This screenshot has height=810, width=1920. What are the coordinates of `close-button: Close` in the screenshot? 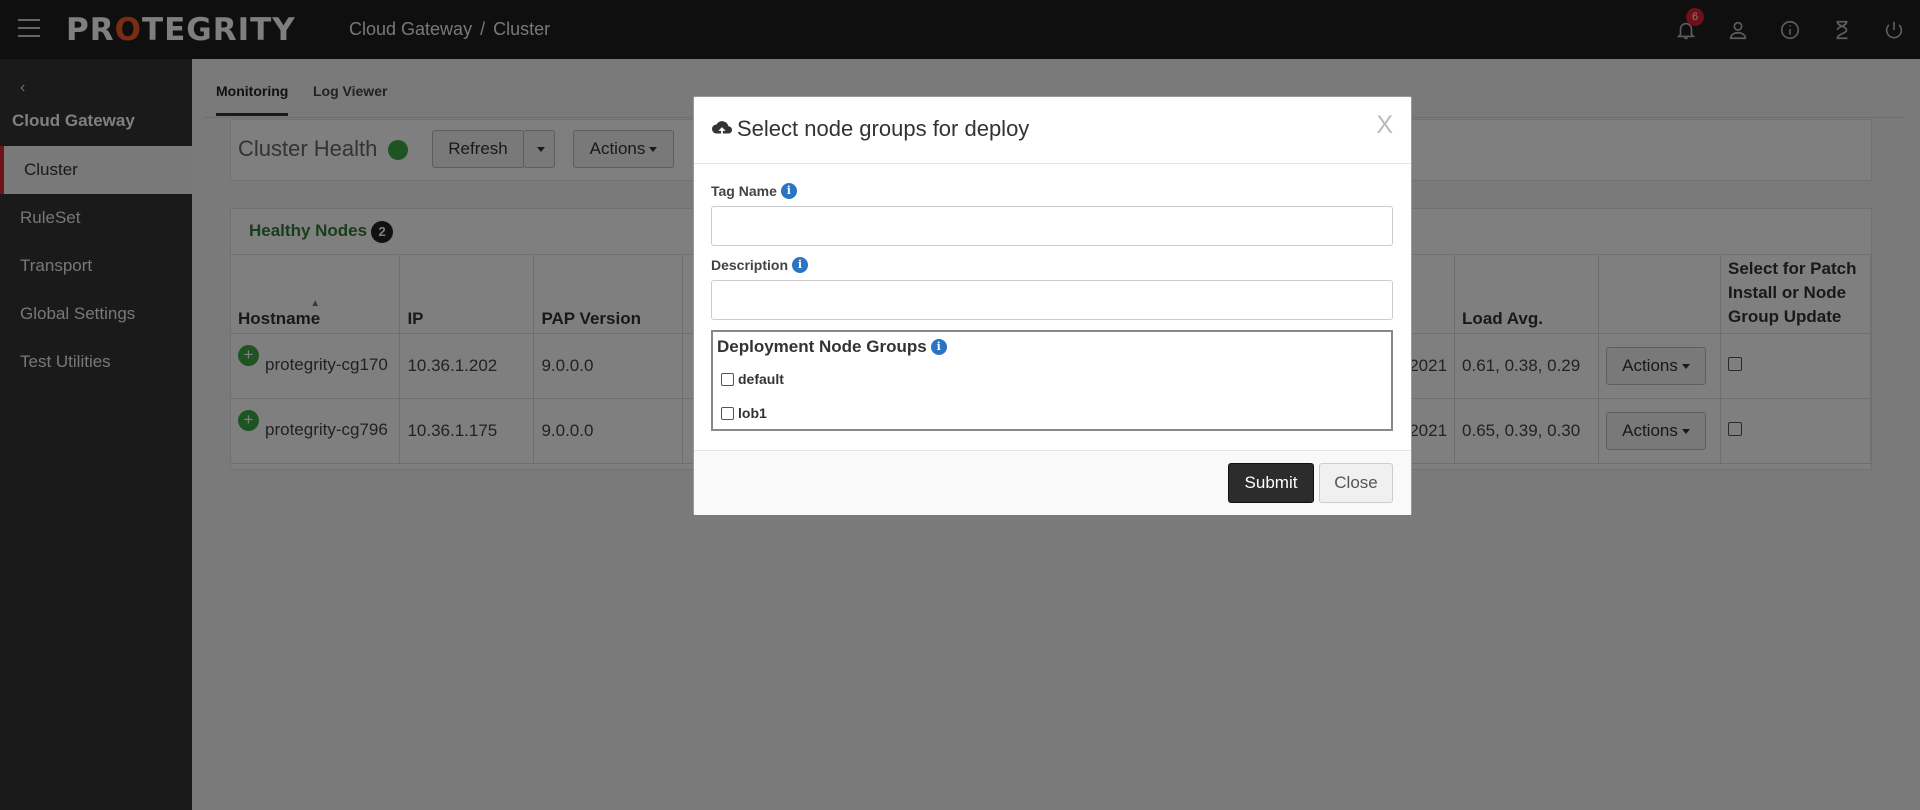 It's located at (1356, 483).